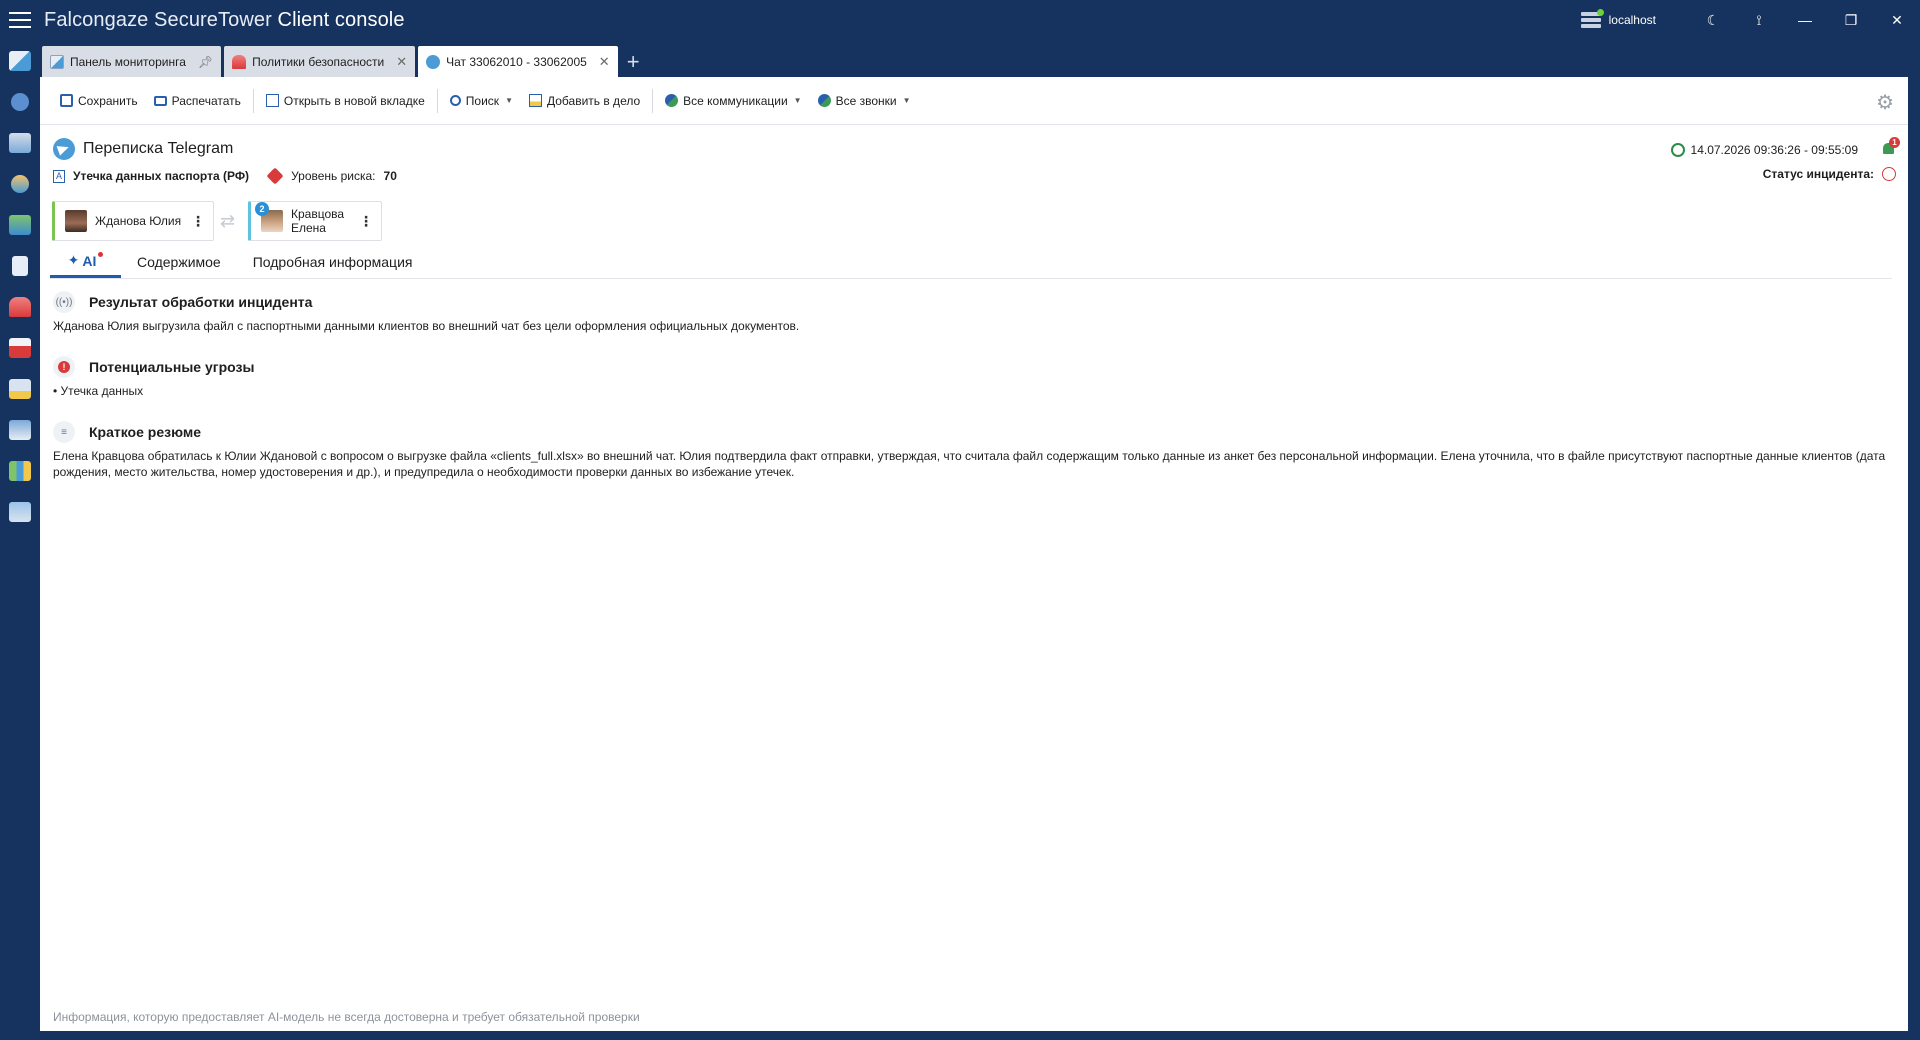 Image resolution: width=1920 pixels, height=1040 pixels. I want to click on notification-icon: 1, so click(1891, 146).